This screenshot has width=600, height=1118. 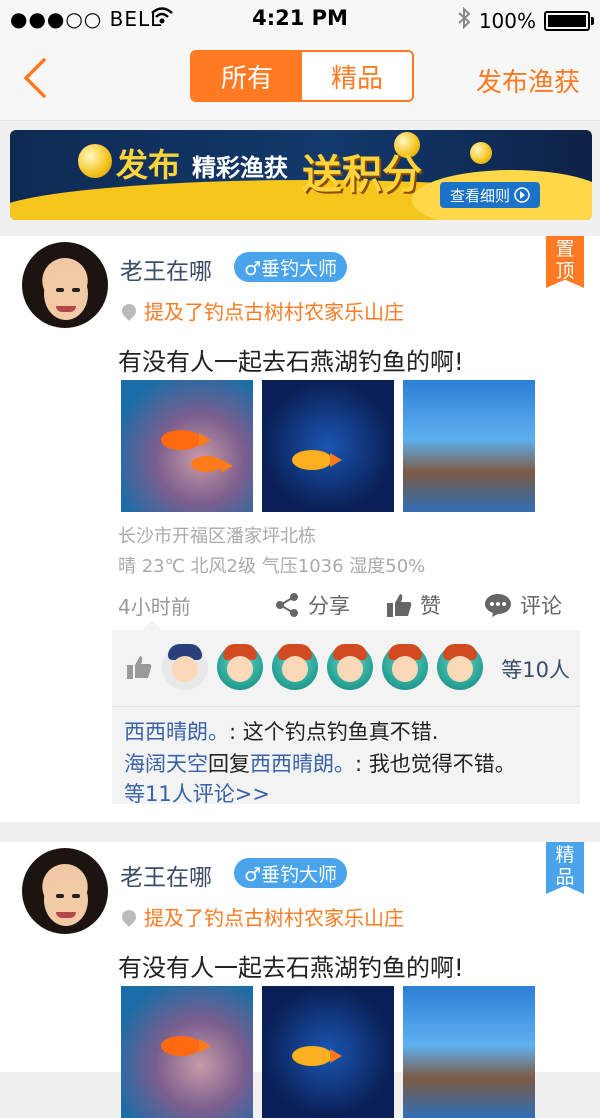 What do you see at coordinates (565, 868) in the screenshot?
I see `featured-tag: 精品` at bounding box center [565, 868].